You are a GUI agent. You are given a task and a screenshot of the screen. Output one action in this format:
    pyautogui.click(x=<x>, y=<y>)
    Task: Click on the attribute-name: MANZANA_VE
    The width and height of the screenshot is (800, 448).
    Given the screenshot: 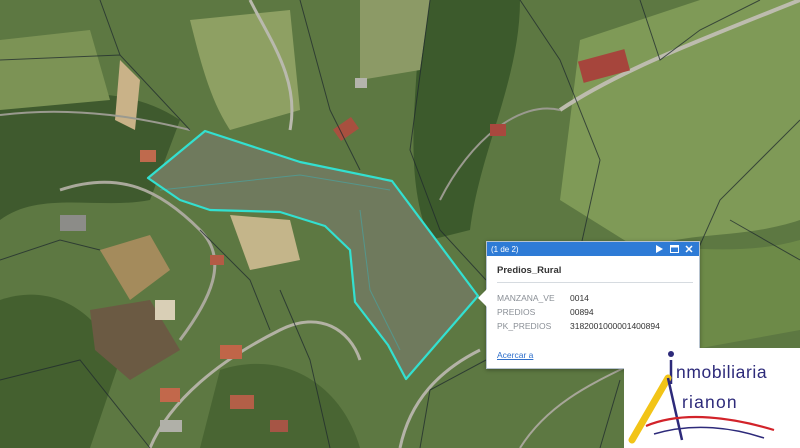 What is the action you would take?
    pyautogui.click(x=526, y=297)
    